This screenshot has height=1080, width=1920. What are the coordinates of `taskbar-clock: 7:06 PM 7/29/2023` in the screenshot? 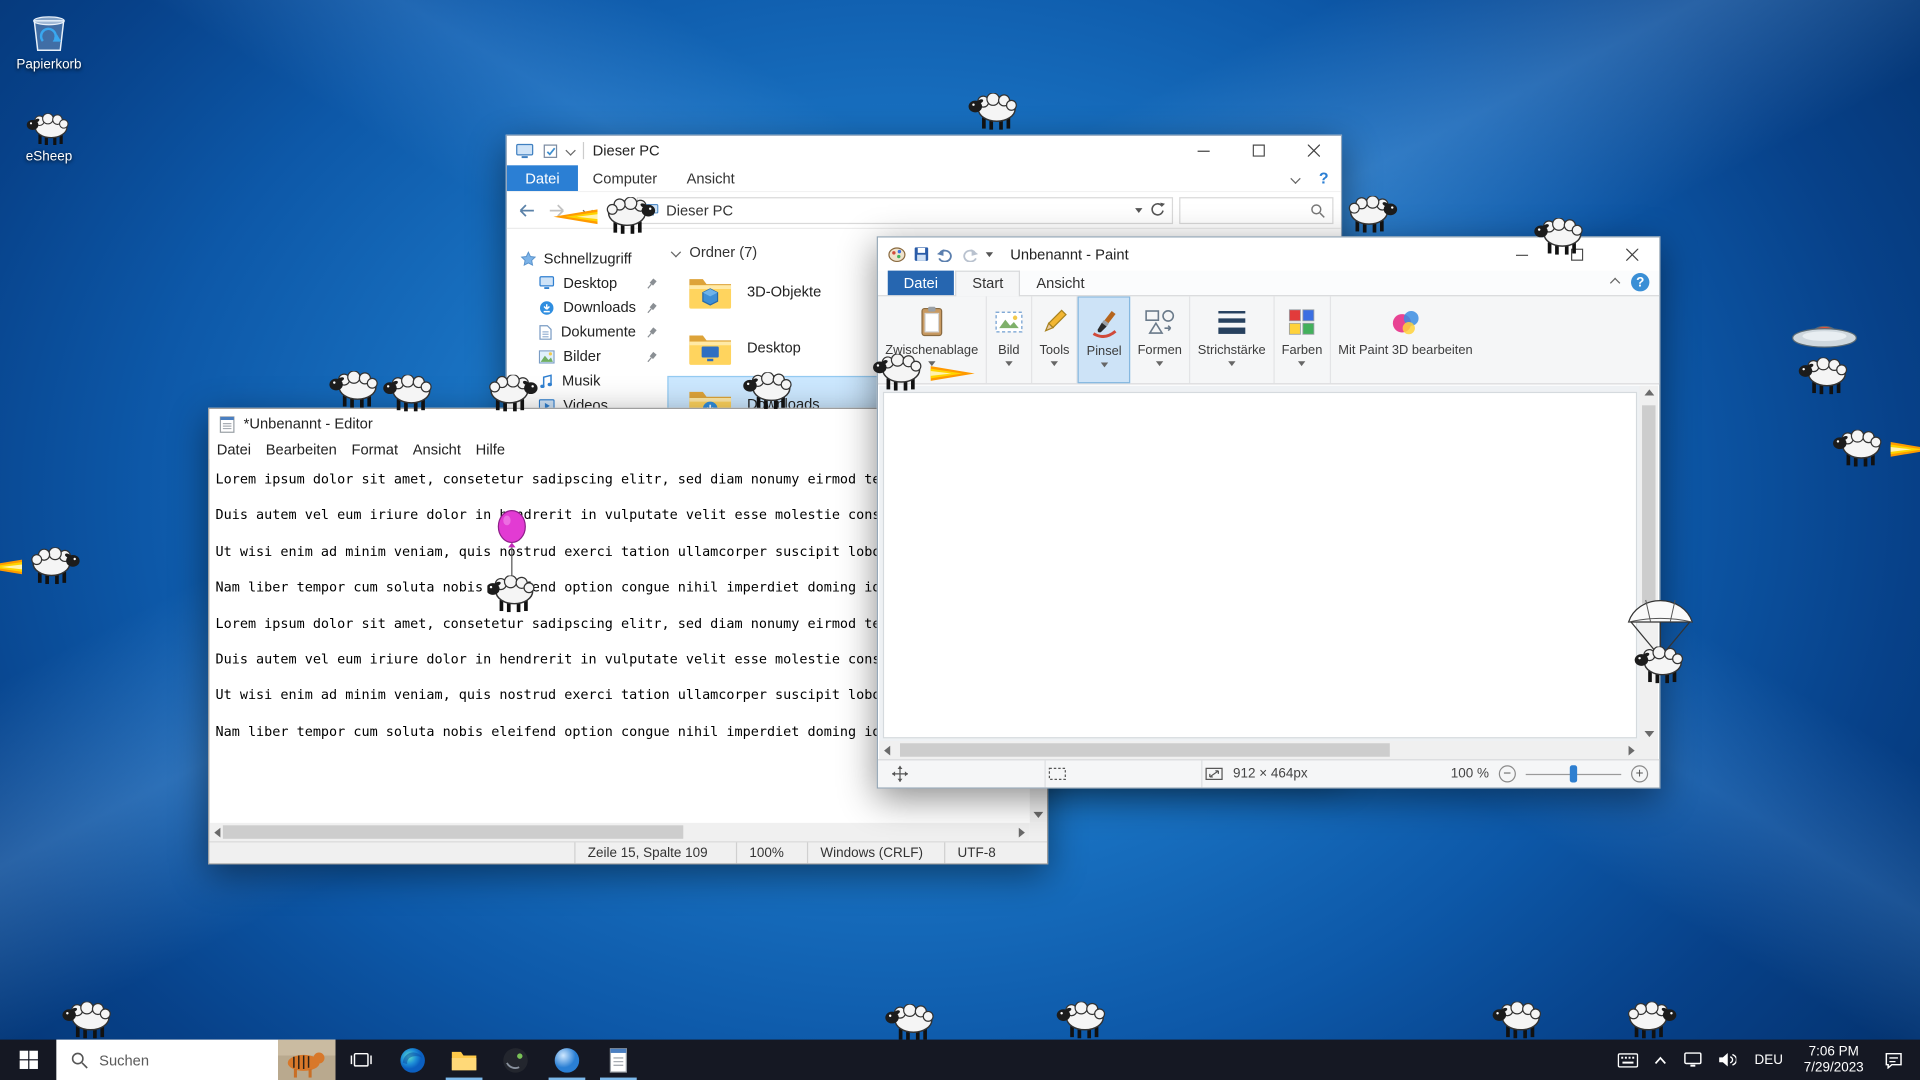 It's located at (1834, 1060).